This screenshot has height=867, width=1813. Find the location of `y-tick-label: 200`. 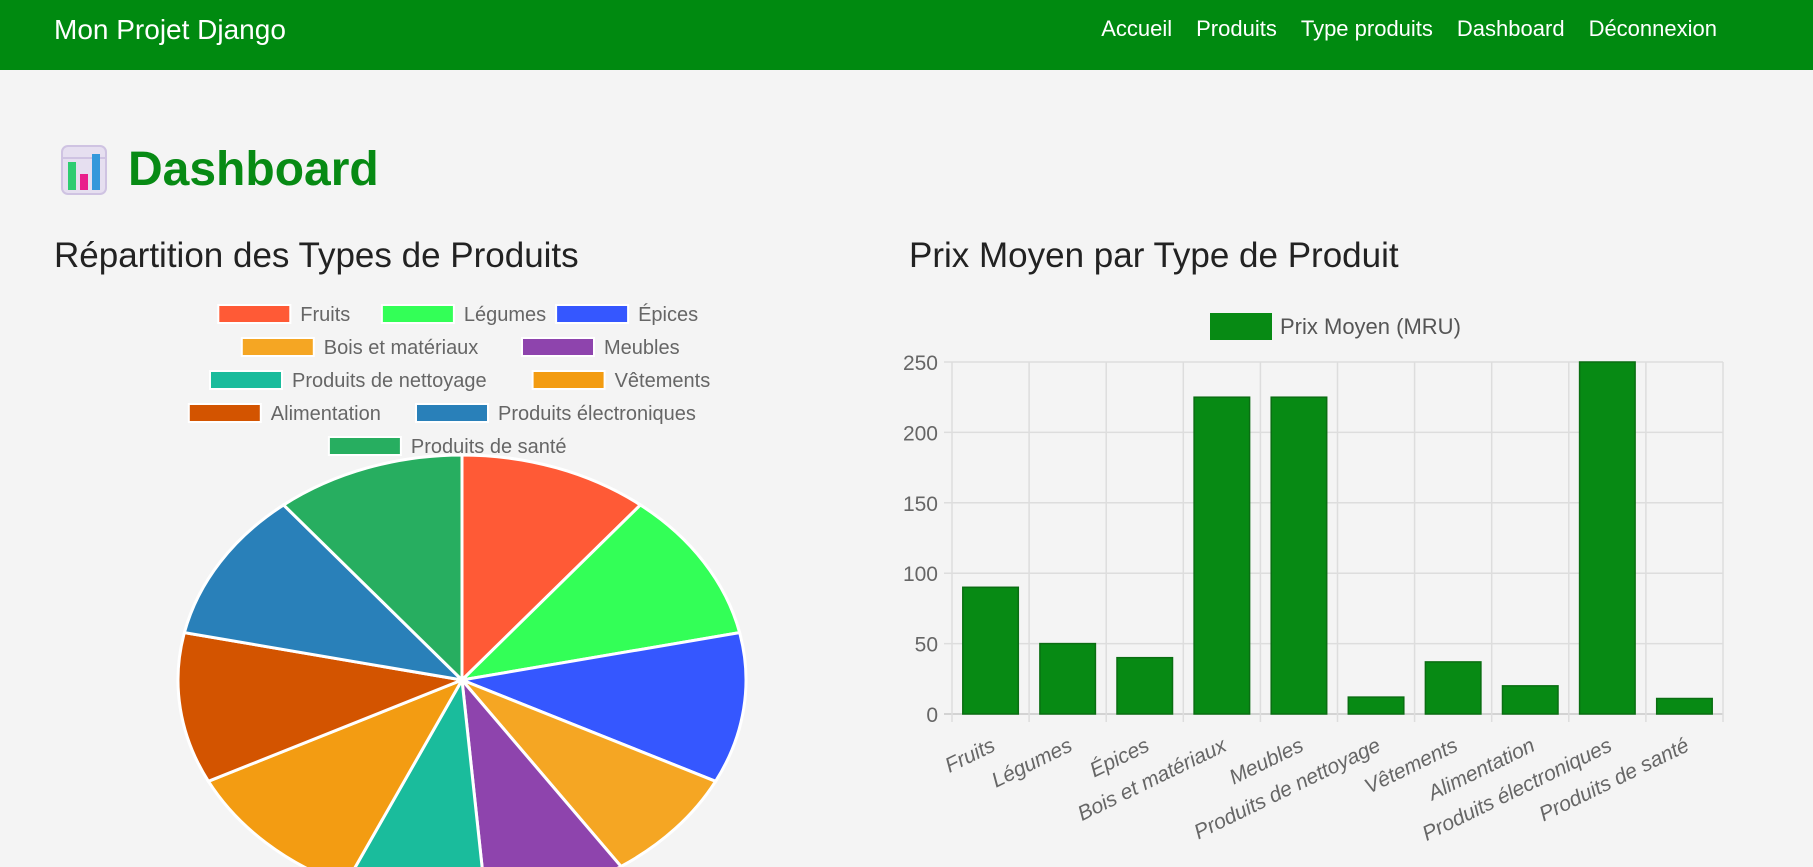

y-tick-label: 200 is located at coordinates (920, 433).